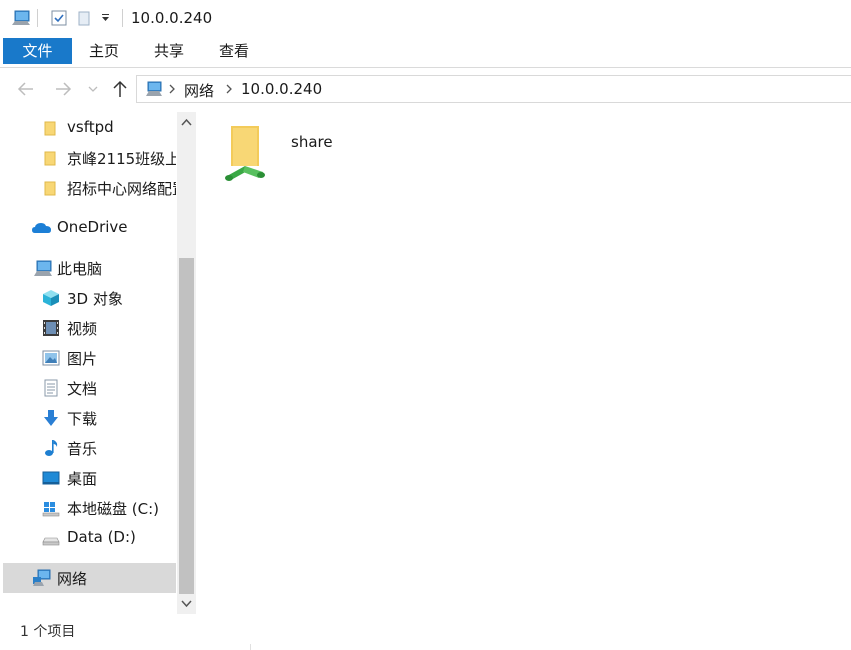 This screenshot has height=650, width=851. I want to click on sidebar-item-folder-2: 京峰2115班级上, so click(88, 158).